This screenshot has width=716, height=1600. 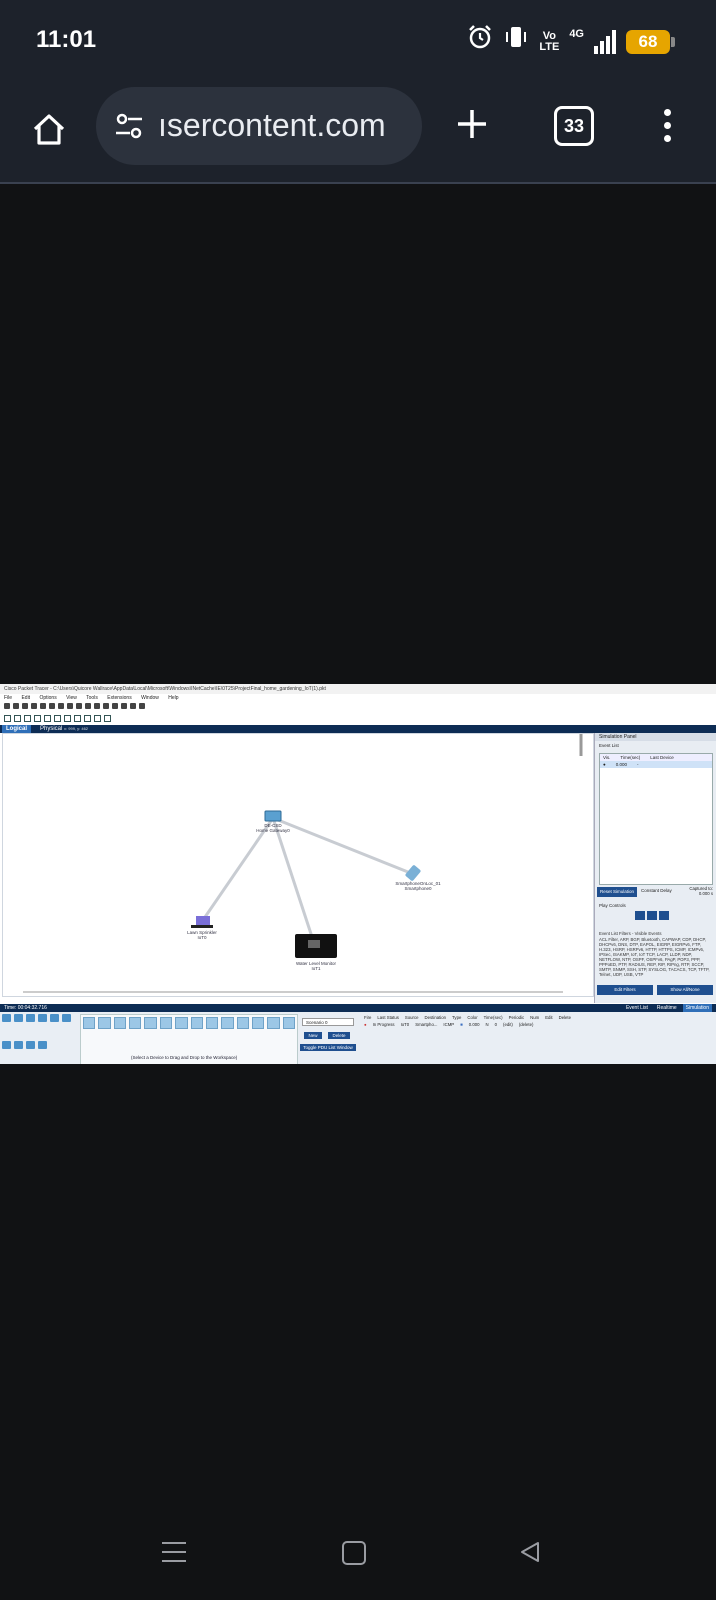 I want to click on open-icon, so click(x=16, y=706).